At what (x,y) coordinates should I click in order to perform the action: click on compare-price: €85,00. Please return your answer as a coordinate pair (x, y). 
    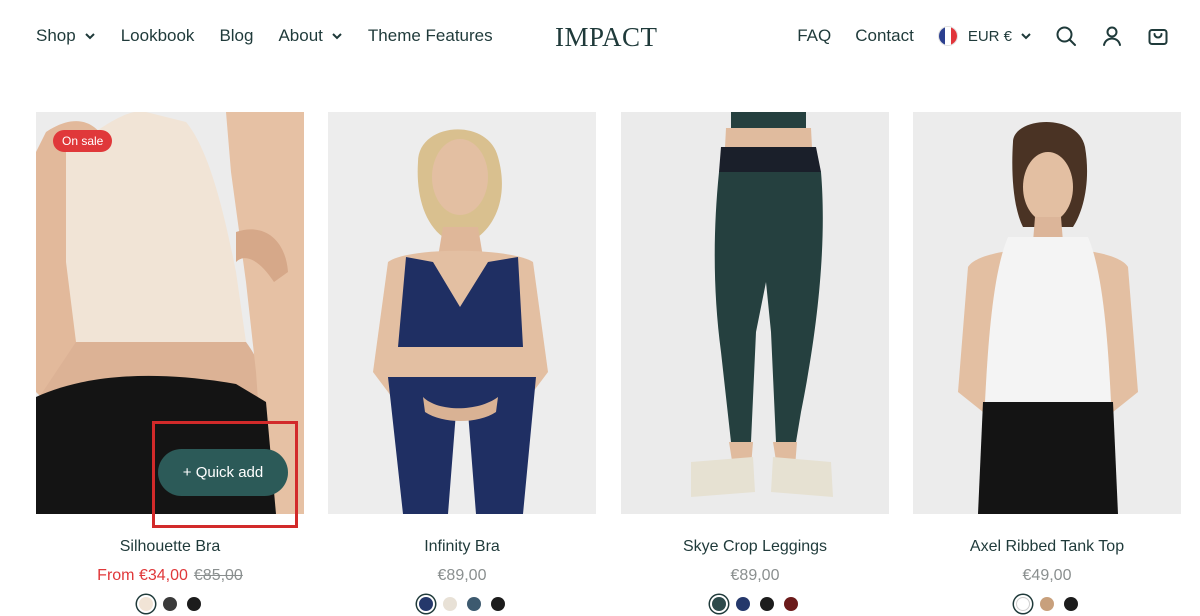
    Looking at the image, I should click on (218, 575).